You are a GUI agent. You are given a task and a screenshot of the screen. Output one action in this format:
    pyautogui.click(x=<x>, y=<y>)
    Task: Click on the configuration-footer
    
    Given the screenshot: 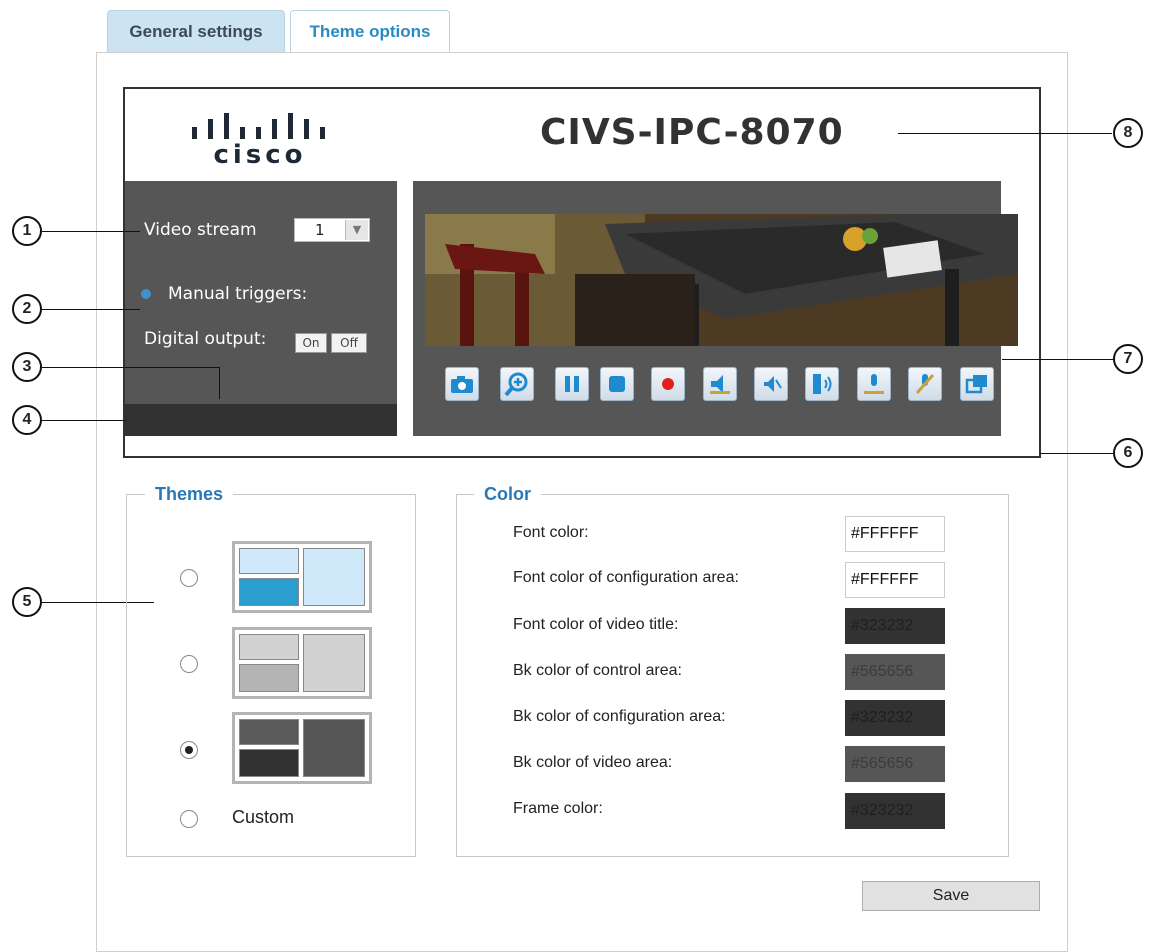 What is the action you would take?
    pyautogui.click(x=261, y=420)
    